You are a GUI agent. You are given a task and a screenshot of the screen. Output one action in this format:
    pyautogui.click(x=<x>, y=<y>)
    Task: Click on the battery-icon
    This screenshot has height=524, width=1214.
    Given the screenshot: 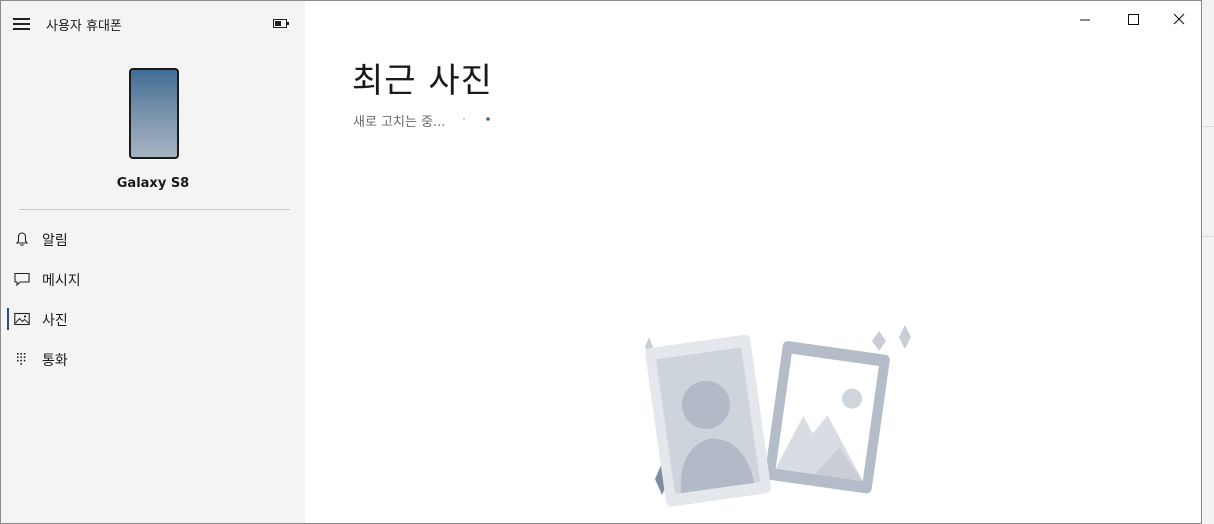 What is the action you would take?
    pyautogui.click(x=281, y=23)
    